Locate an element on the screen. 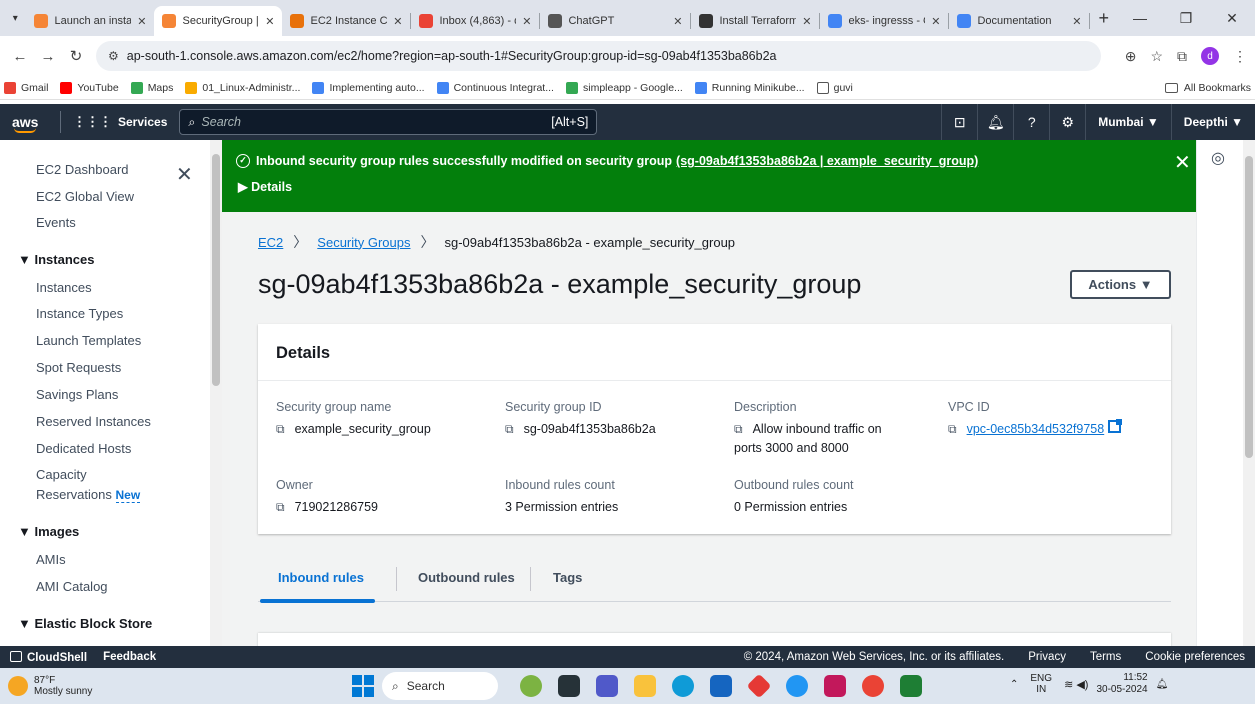 This screenshot has height=704, width=1255. browser-tab: Inbox (4,863) - d ✕ is located at coordinates (475, 21).